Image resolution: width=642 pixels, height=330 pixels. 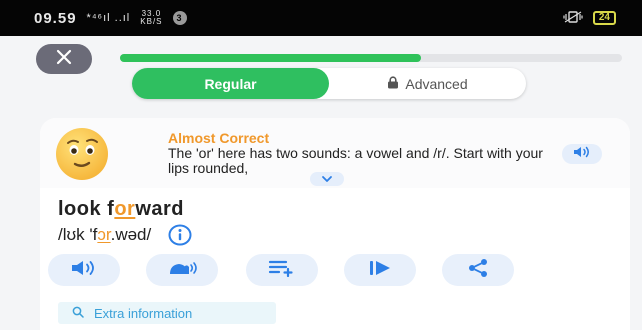 I want to click on play-slow-audio-button, so click(x=182, y=270).